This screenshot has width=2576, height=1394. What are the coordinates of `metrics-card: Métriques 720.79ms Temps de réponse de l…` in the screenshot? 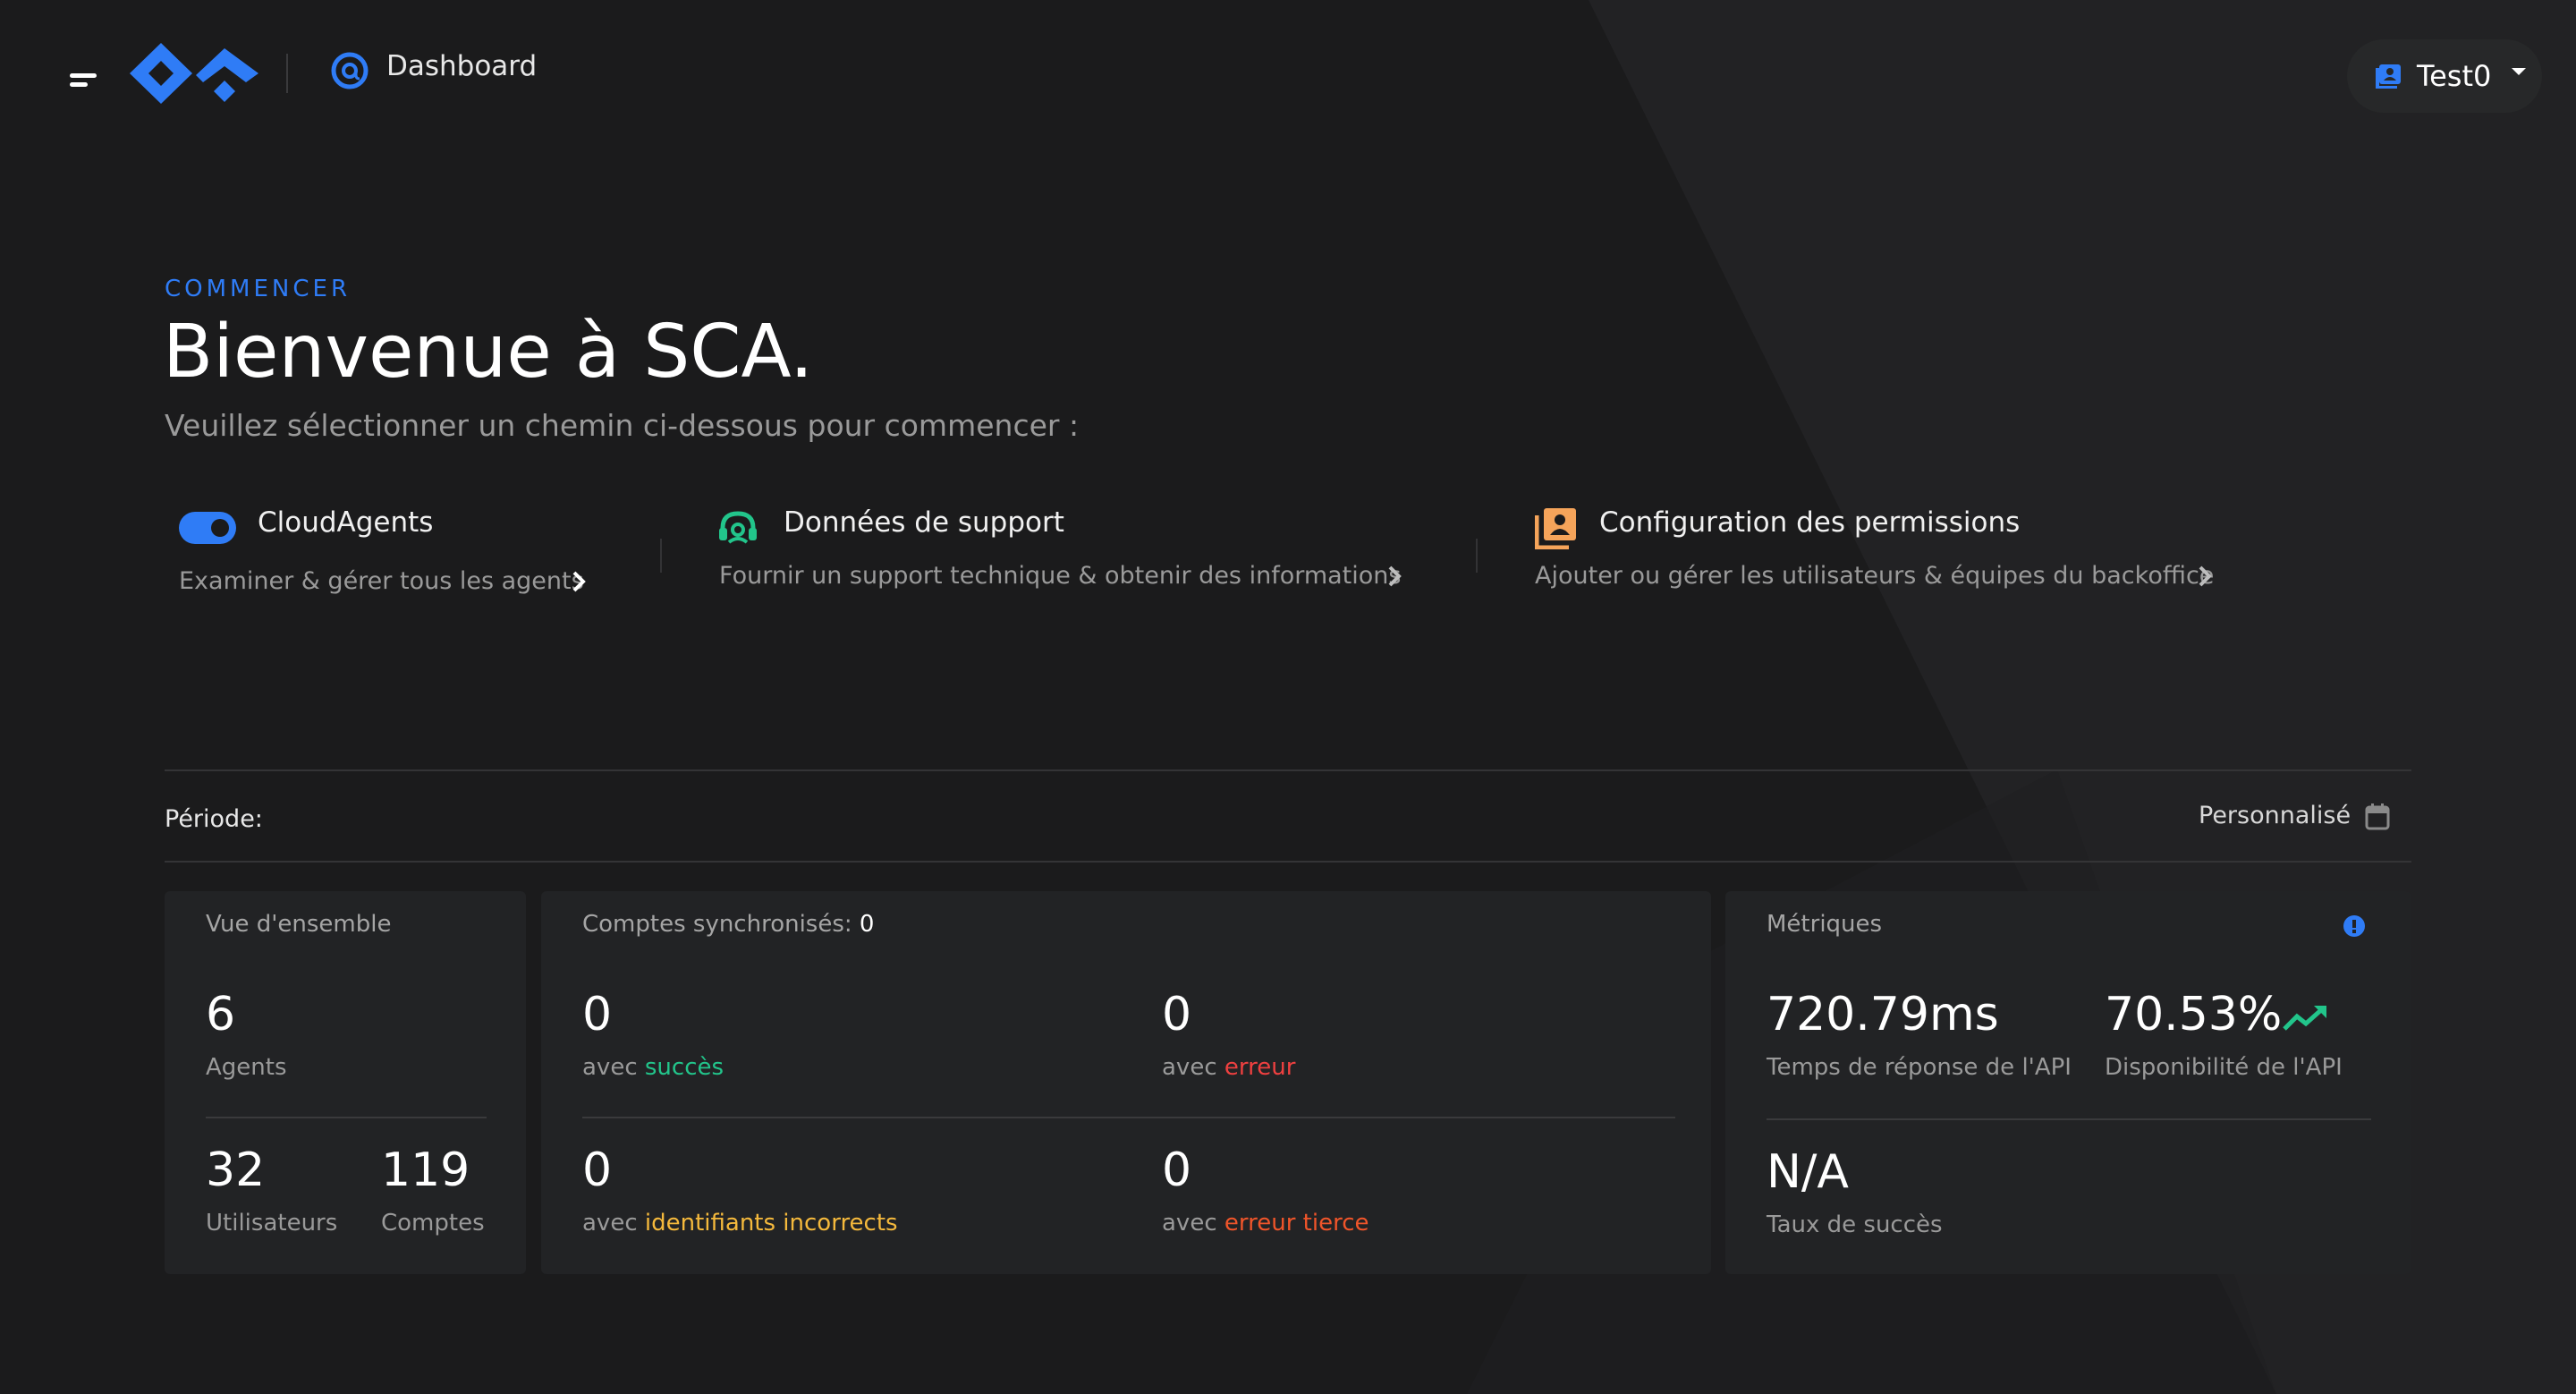 It's located at (2068, 1083).